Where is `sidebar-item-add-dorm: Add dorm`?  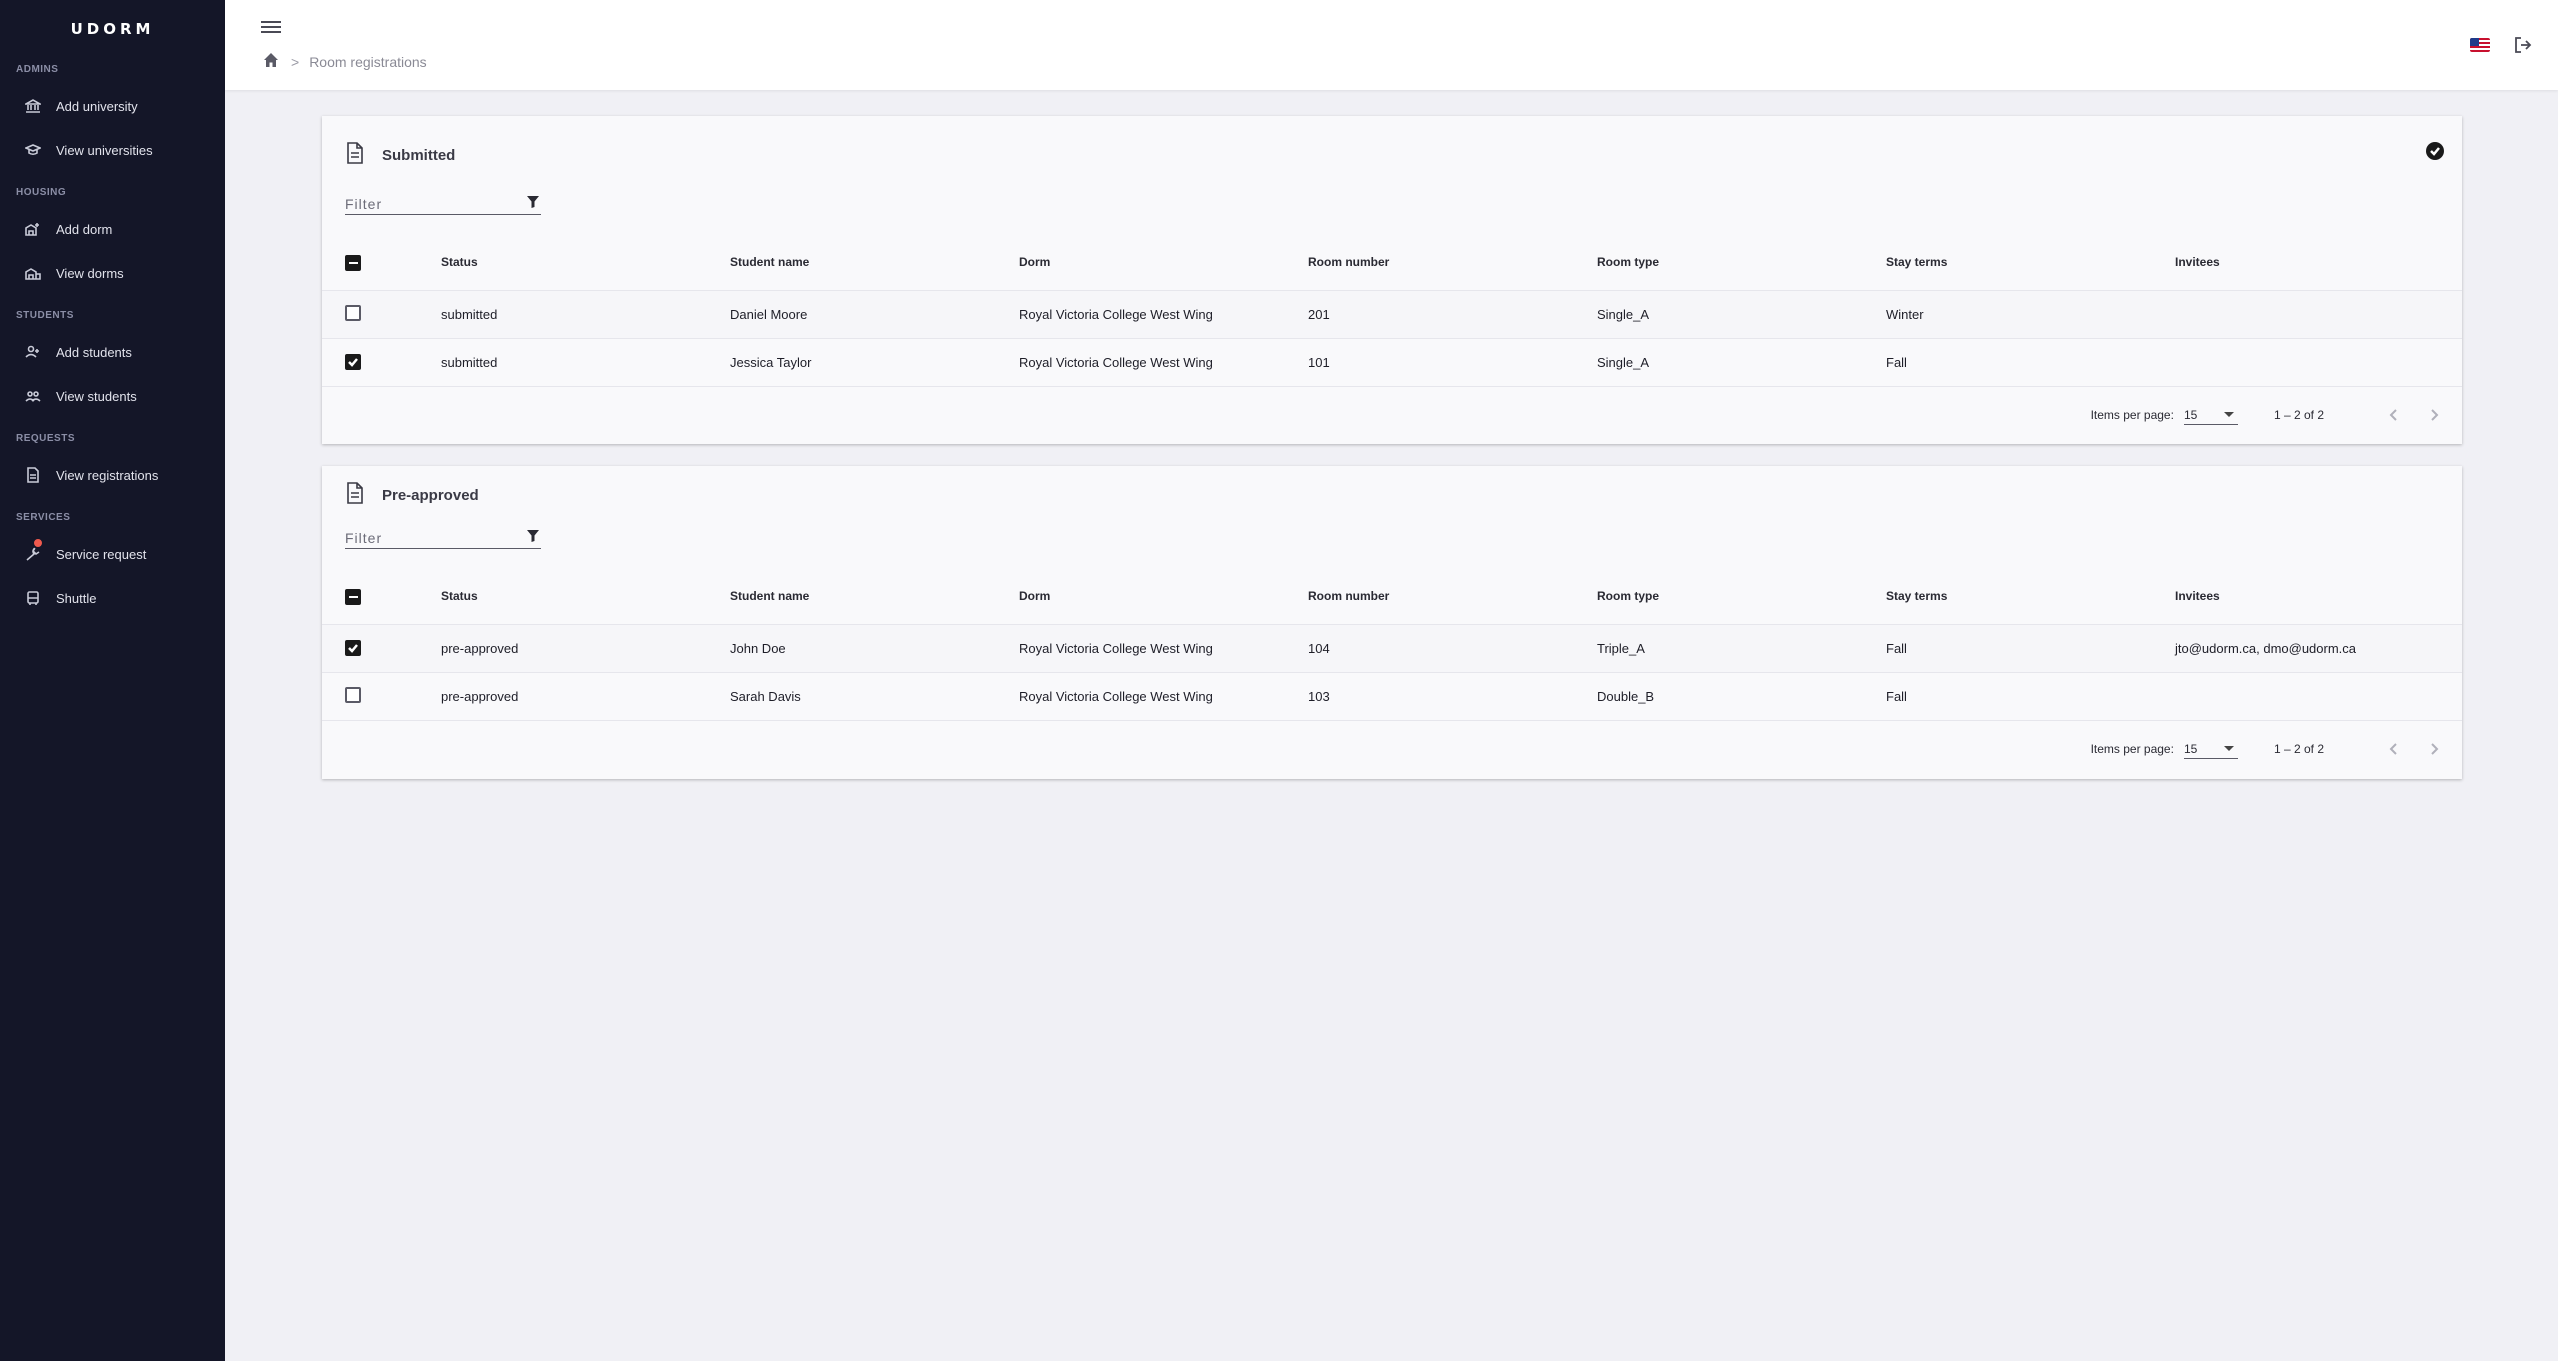 sidebar-item-add-dorm: Add dorm is located at coordinates (112, 229).